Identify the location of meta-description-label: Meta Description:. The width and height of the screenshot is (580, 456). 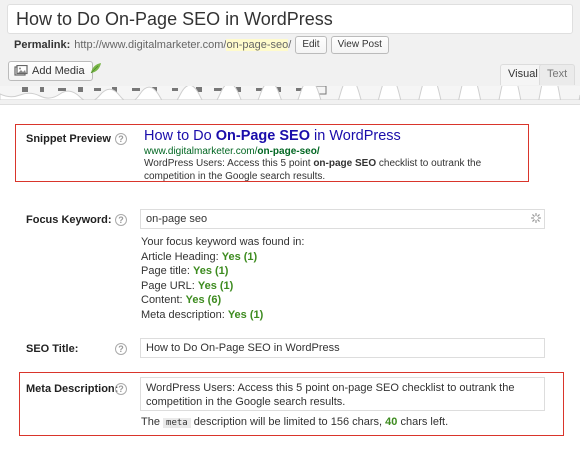
(72, 389).